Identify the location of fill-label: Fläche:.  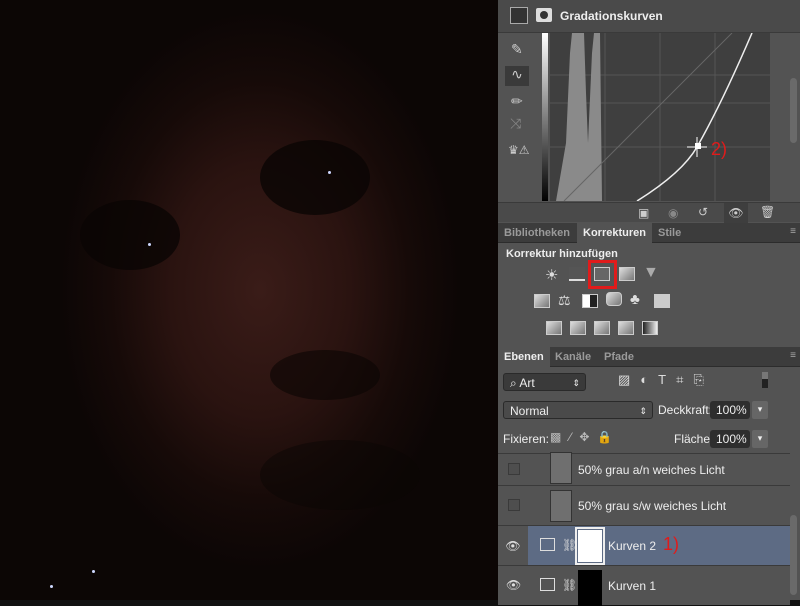
(694, 439).